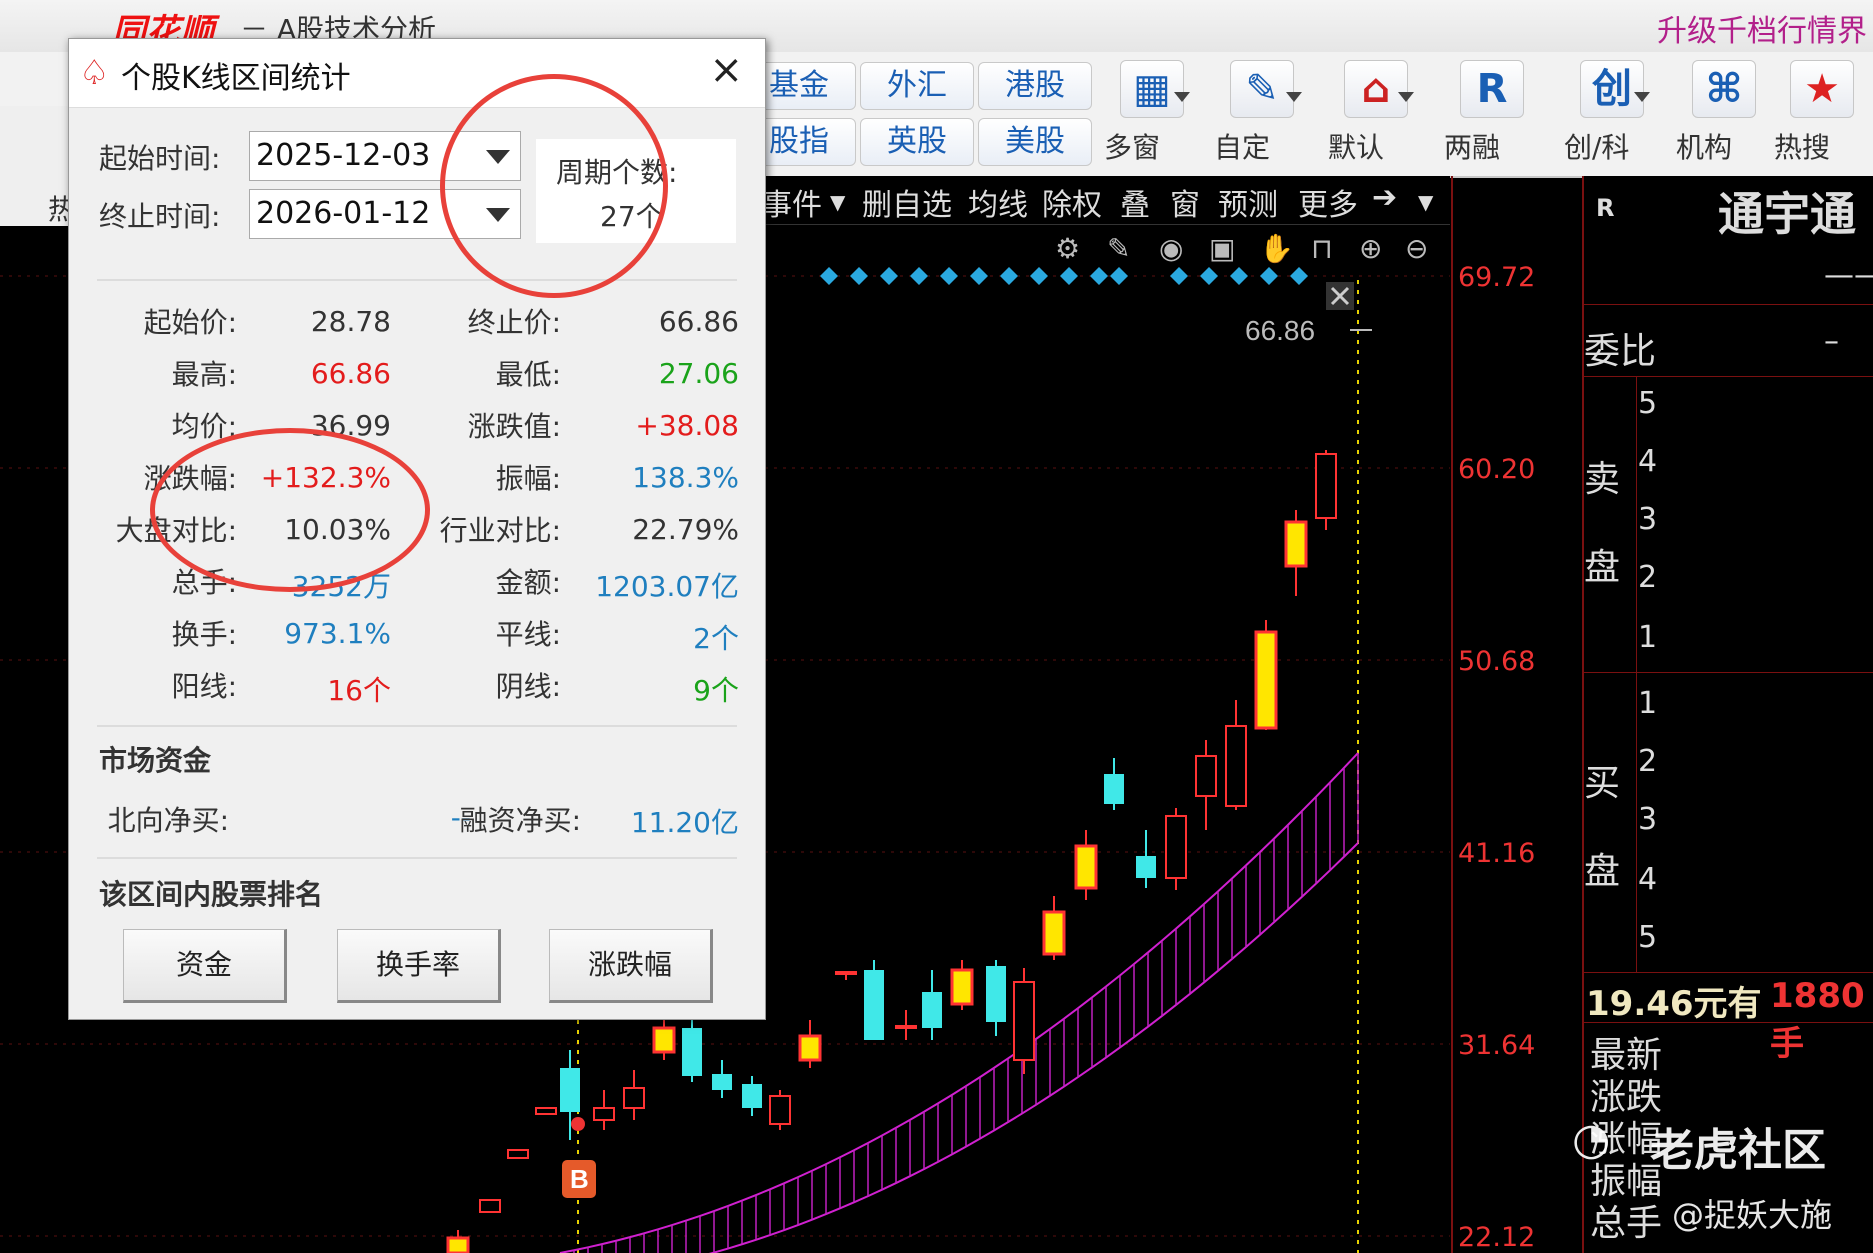 Image resolution: width=1873 pixels, height=1253 pixels. Describe the element at coordinates (205, 966) in the screenshot. I see `rank-by-funds-button: 资金` at that location.